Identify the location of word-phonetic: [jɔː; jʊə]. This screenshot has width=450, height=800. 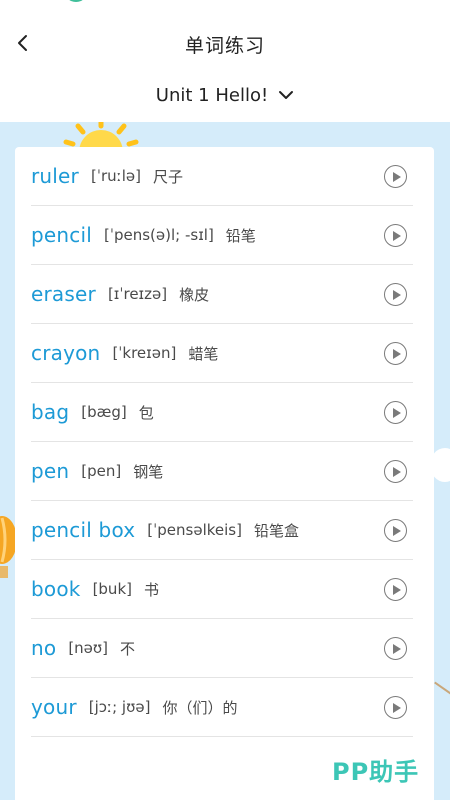
(119, 707).